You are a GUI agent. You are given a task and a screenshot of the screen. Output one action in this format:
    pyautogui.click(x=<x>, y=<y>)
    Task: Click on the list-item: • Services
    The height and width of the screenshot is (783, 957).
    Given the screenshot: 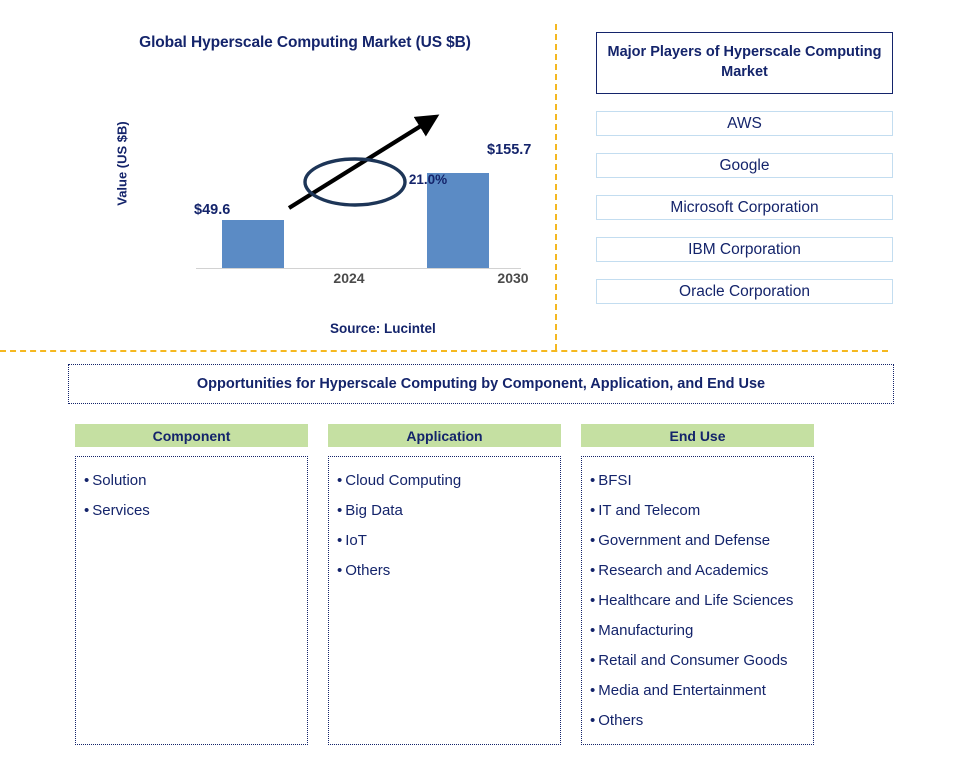 What is the action you would take?
    pyautogui.click(x=195, y=511)
    